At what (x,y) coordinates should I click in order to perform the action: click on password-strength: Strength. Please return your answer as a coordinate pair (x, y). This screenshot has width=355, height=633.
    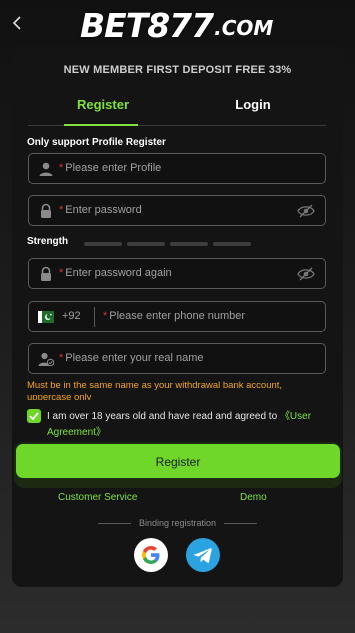
    Looking at the image, I should click on (177, 243).